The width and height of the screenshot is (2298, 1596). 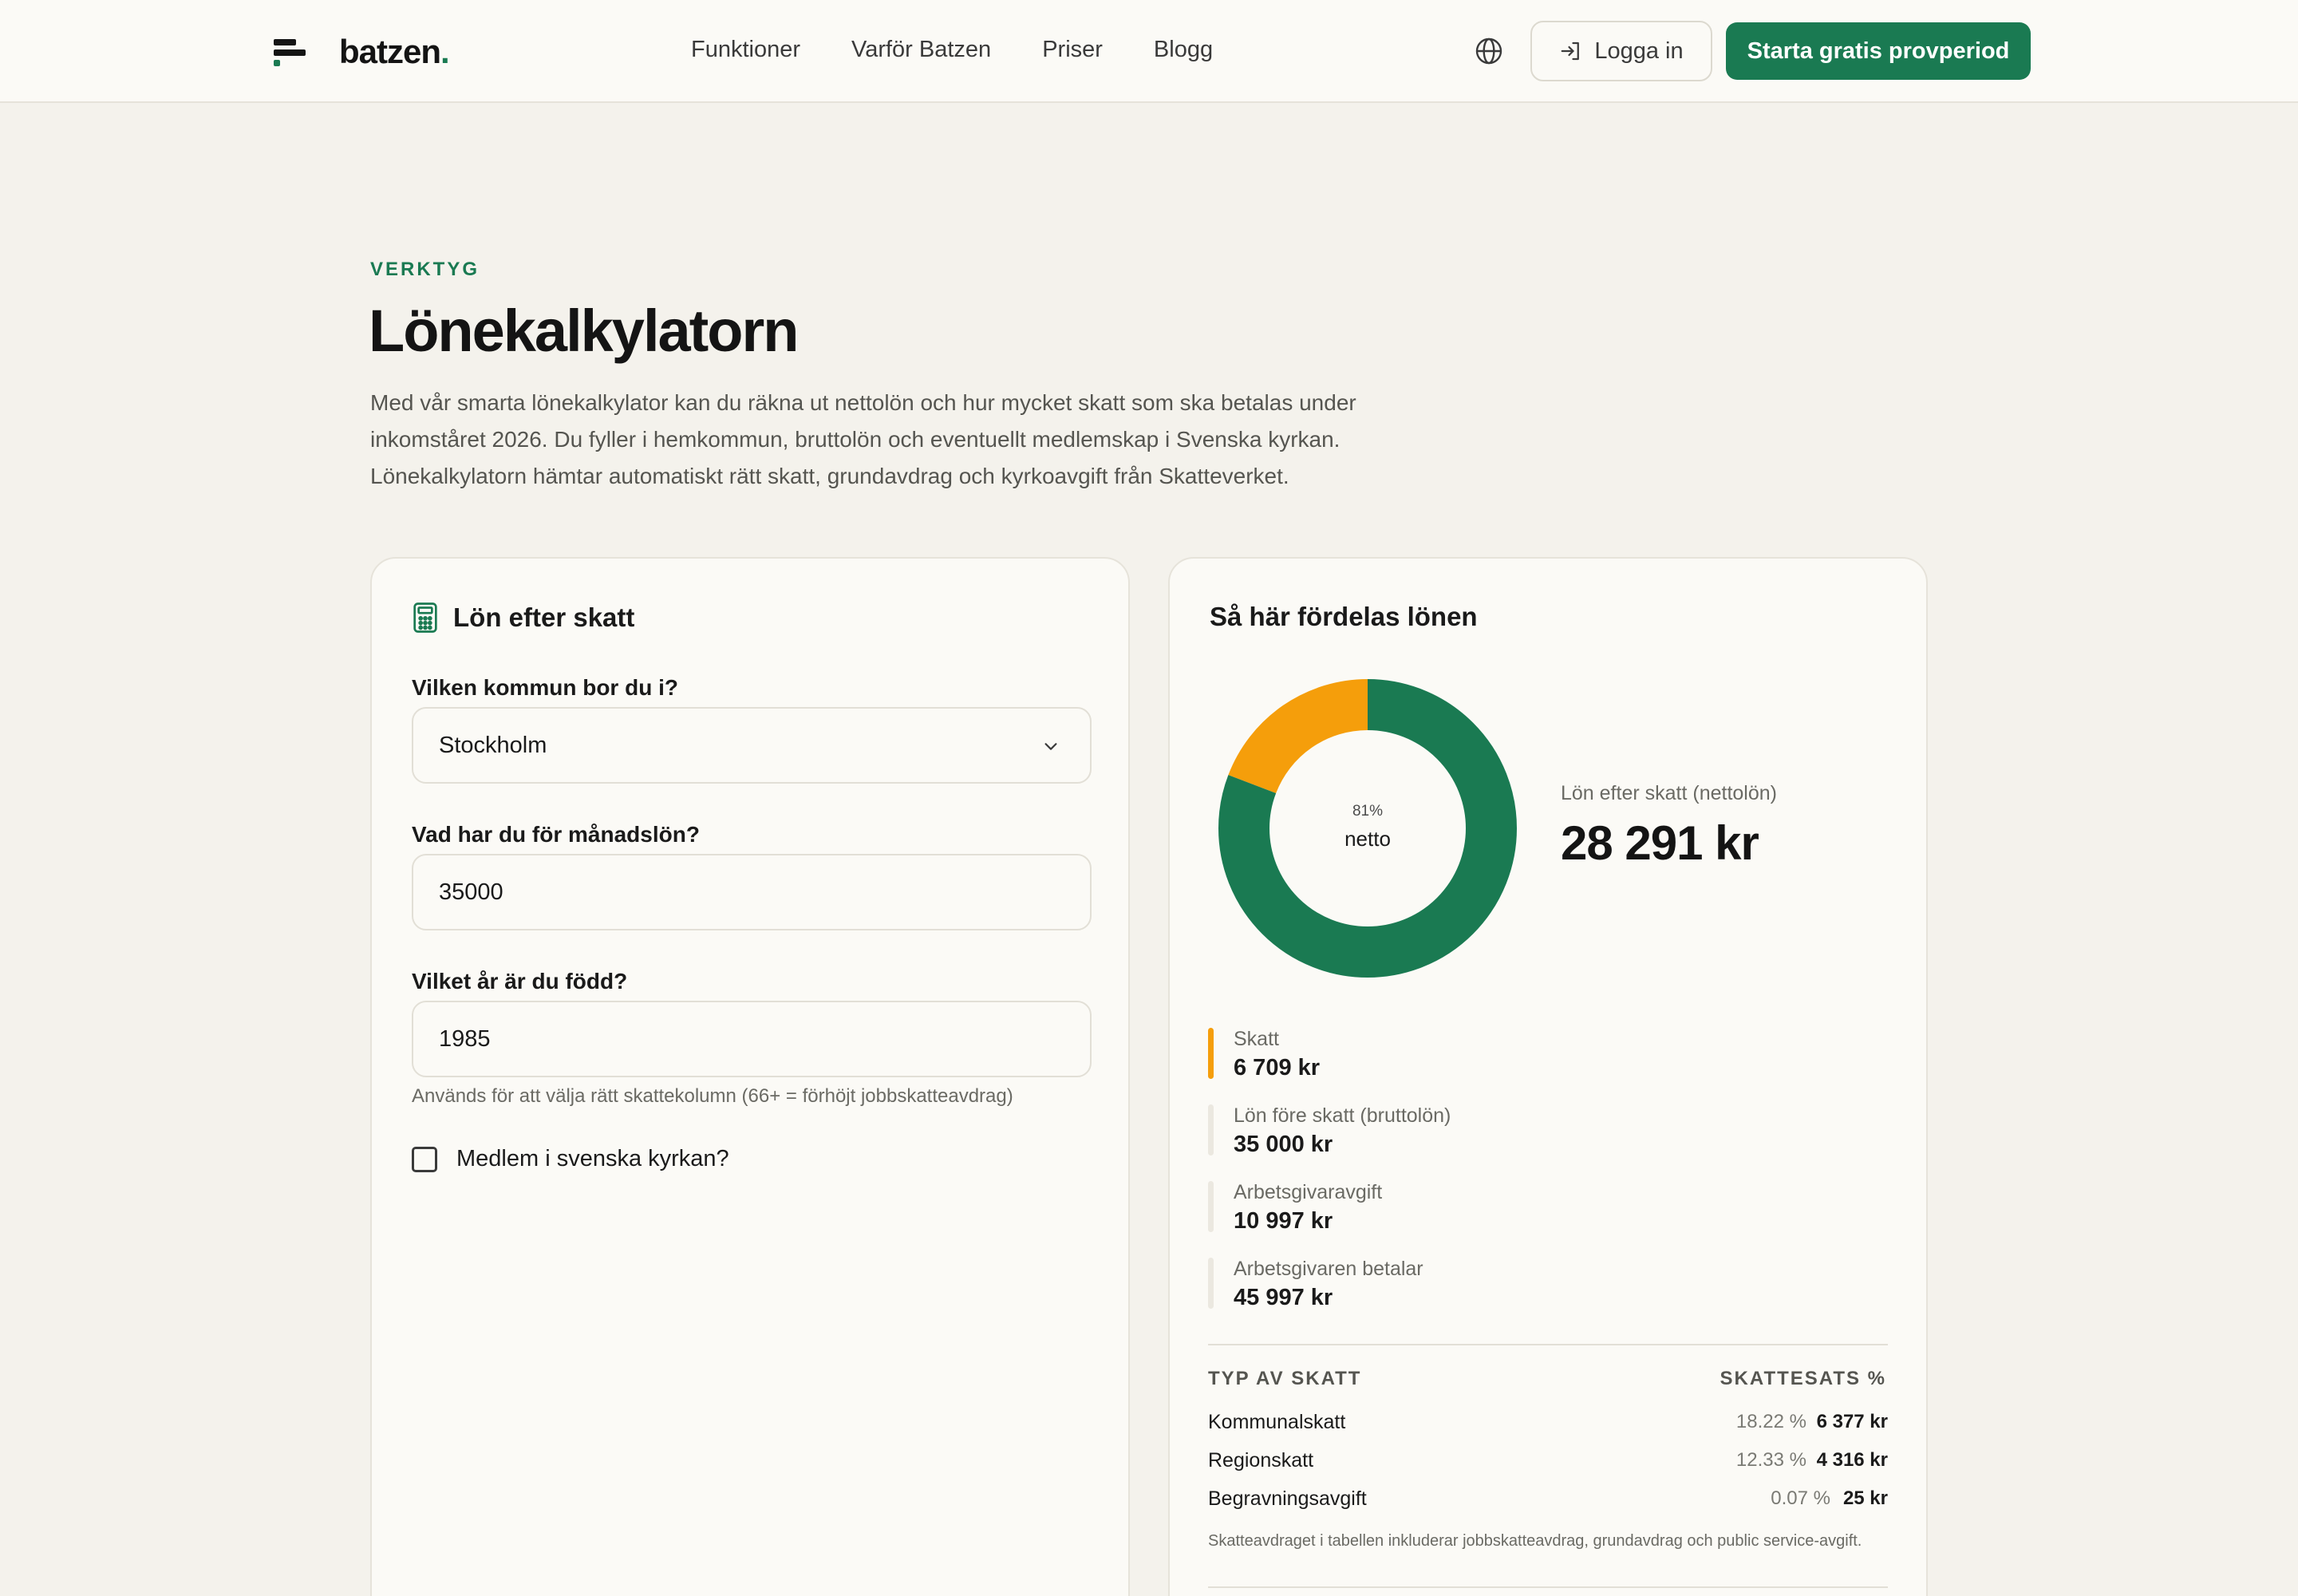 I want to click on nav-item-varfor-batzen: Varför Batzen, so click(x=921, y=50).